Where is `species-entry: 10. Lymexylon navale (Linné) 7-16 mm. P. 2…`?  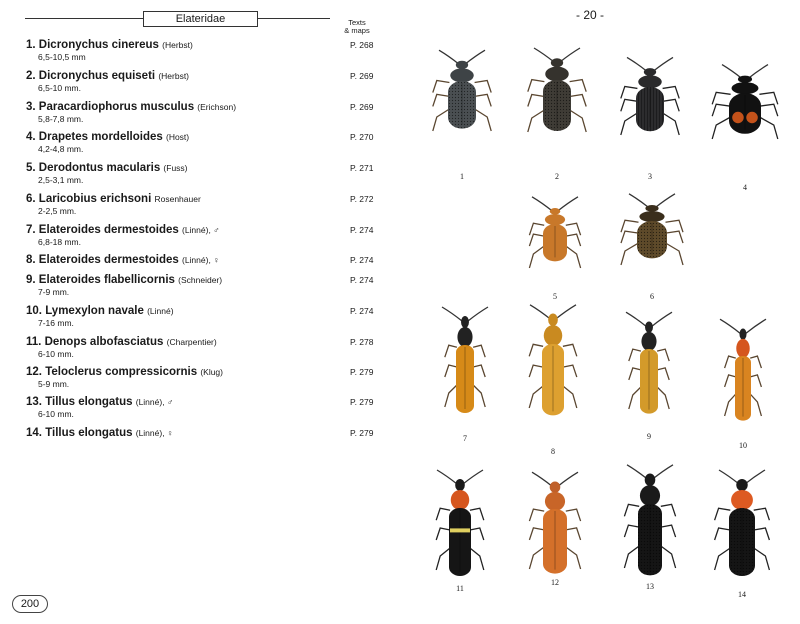
species-entry: 10. Lymexylon navale (Linné) 7-16 mm. P. 2… is located at coordinates (206, 316).